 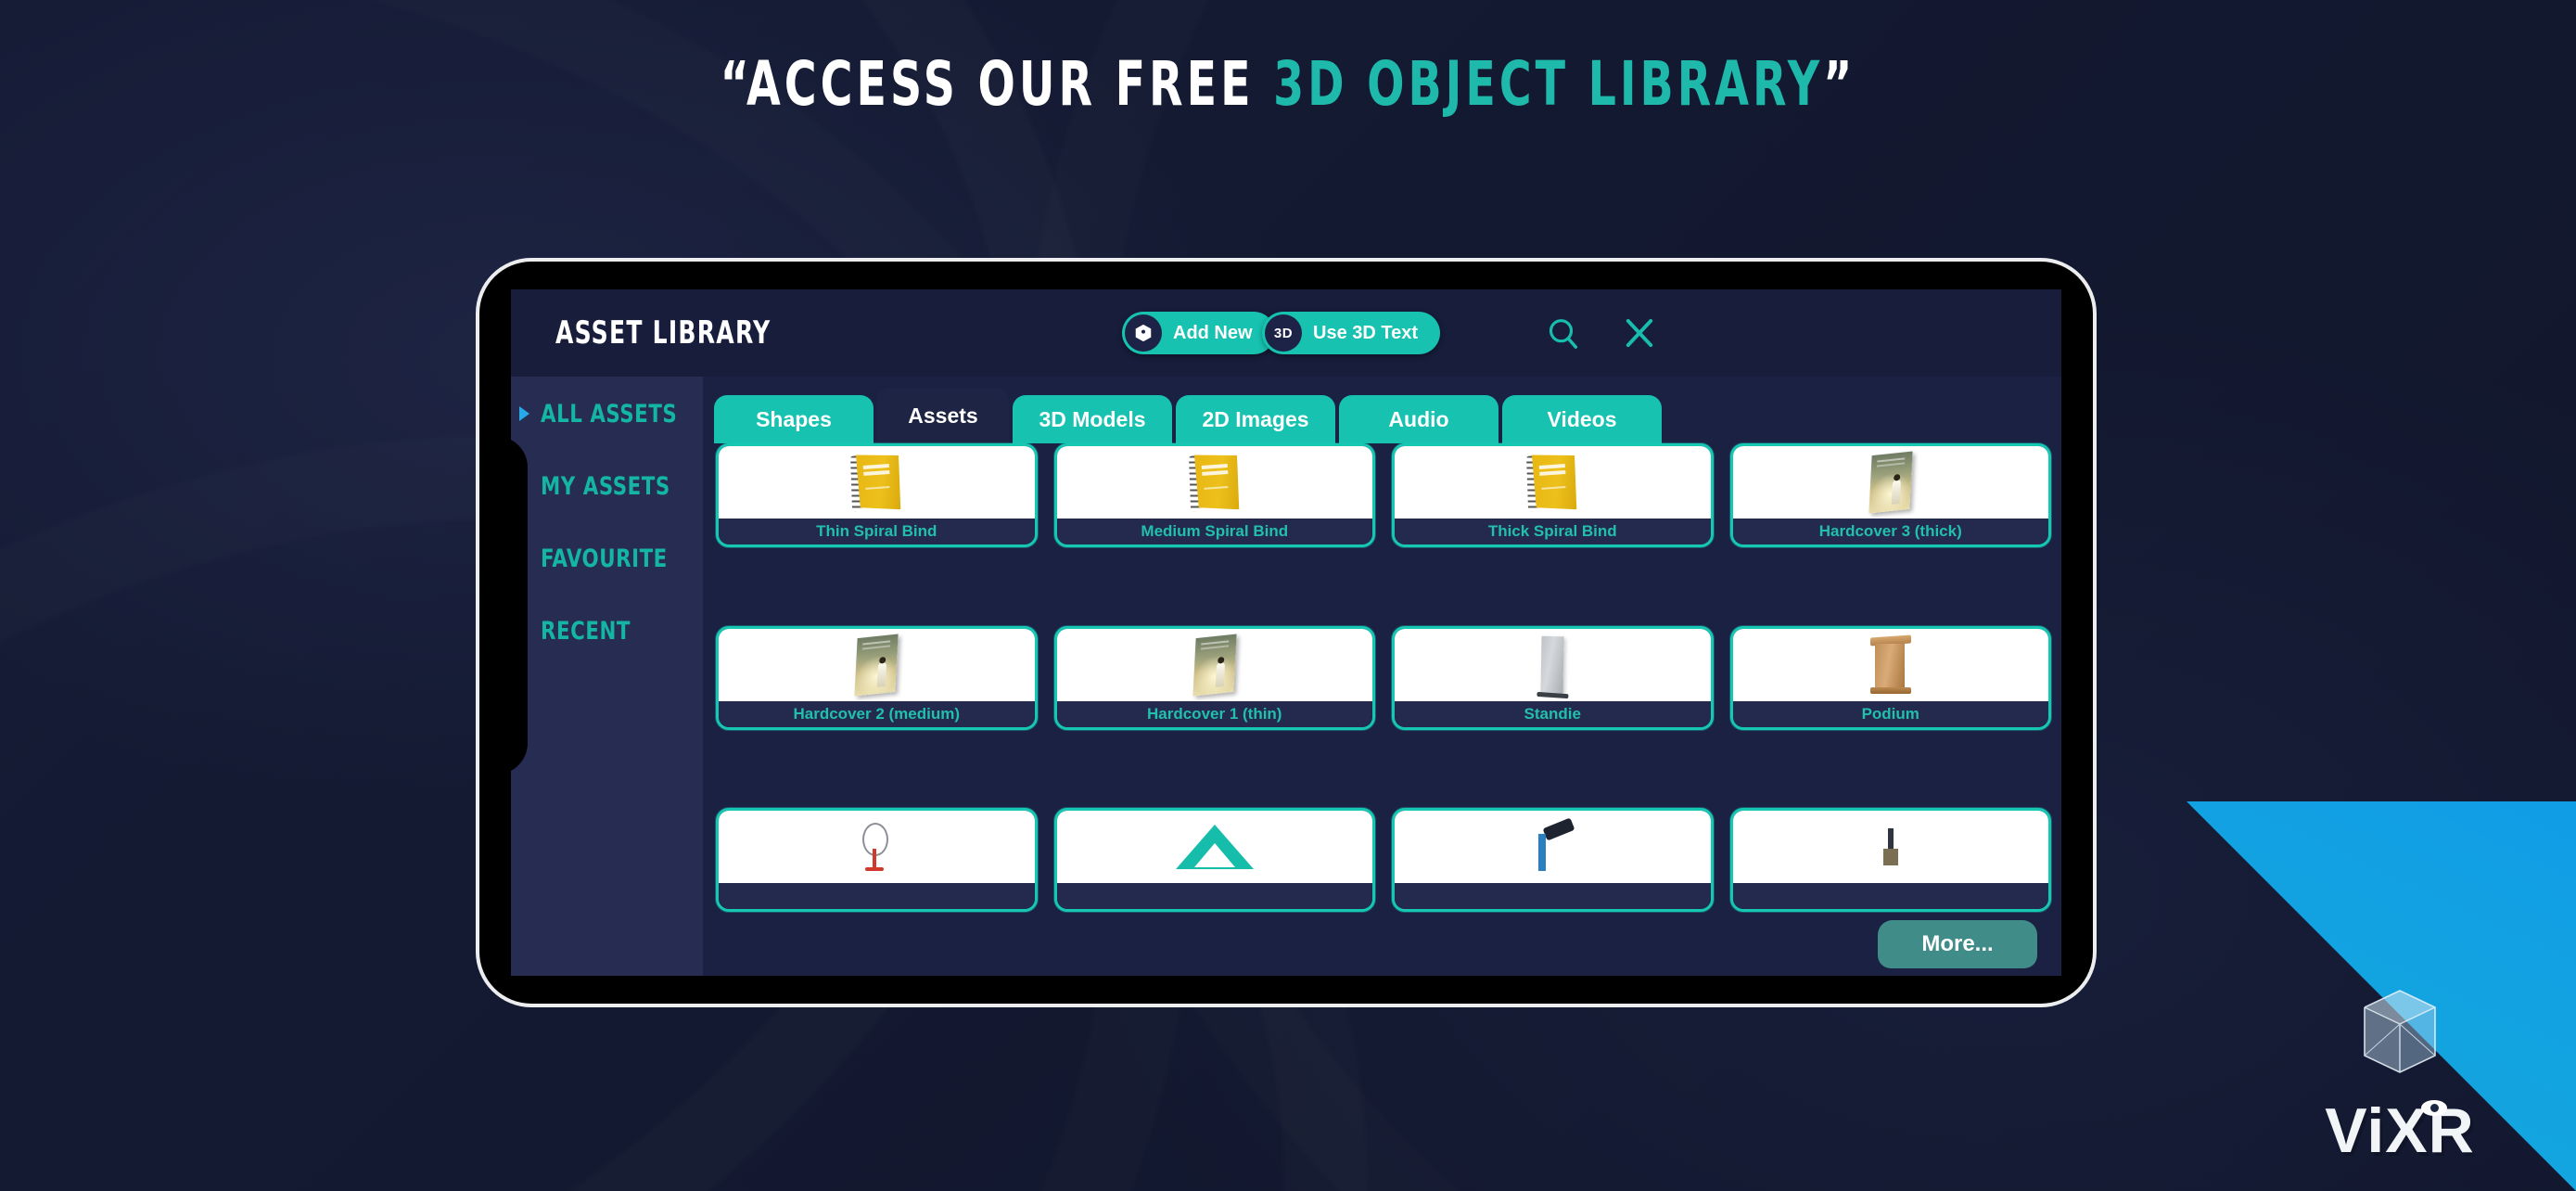 I want to click on brand-name-text: ViXR, so click(x=2400, y=1130).